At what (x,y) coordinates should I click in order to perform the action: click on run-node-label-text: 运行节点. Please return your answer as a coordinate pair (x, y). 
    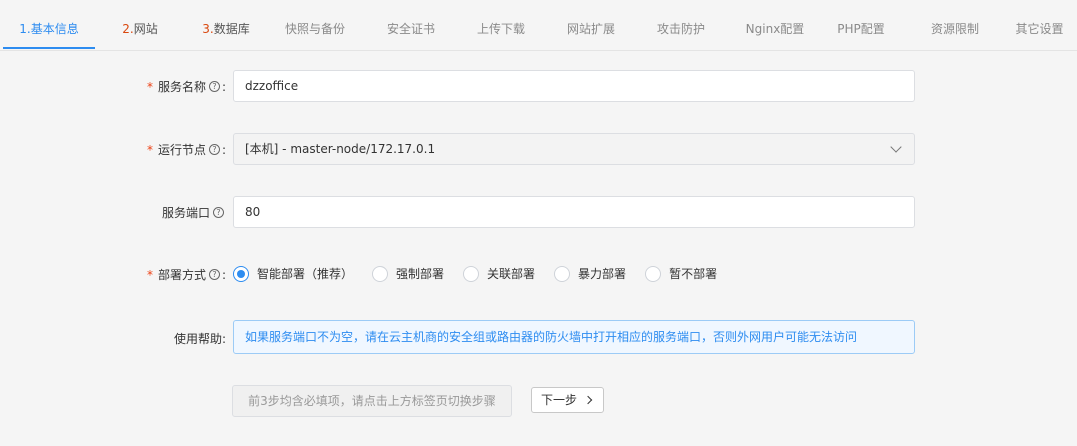
    Looking at the image, I should click on (181, 150).